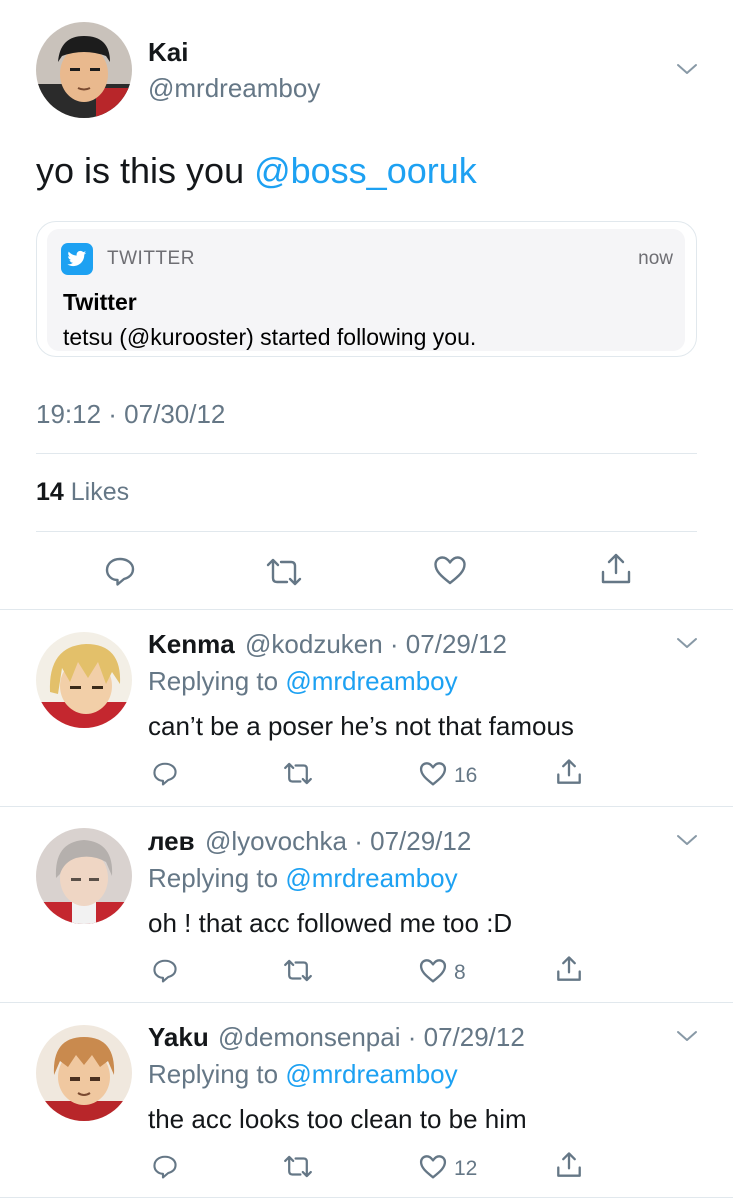 Image resolution: width=733 pixels, height=1200 pixels. What do you see at coordinates (466, 775) in the screenshot?
I see `like-count: 16` at bounding box center [466, 775].